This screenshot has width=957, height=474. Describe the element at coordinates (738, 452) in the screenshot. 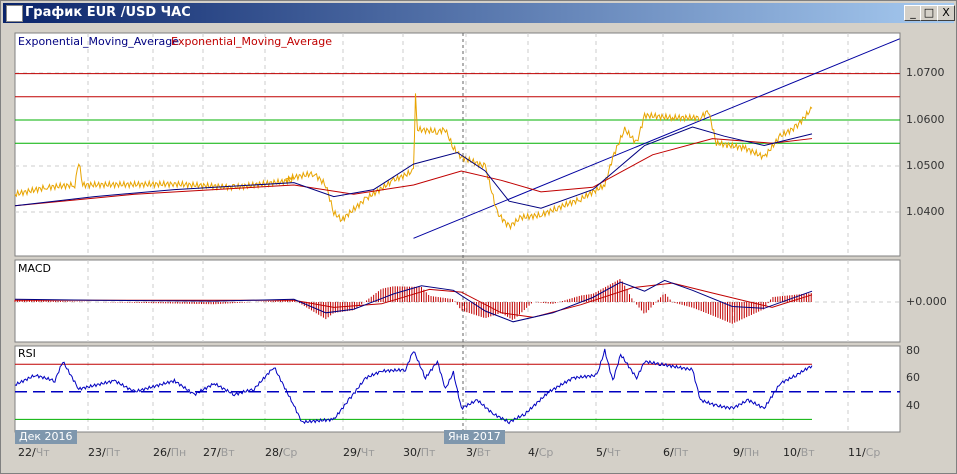

I see `date-day: 9/` at that location.